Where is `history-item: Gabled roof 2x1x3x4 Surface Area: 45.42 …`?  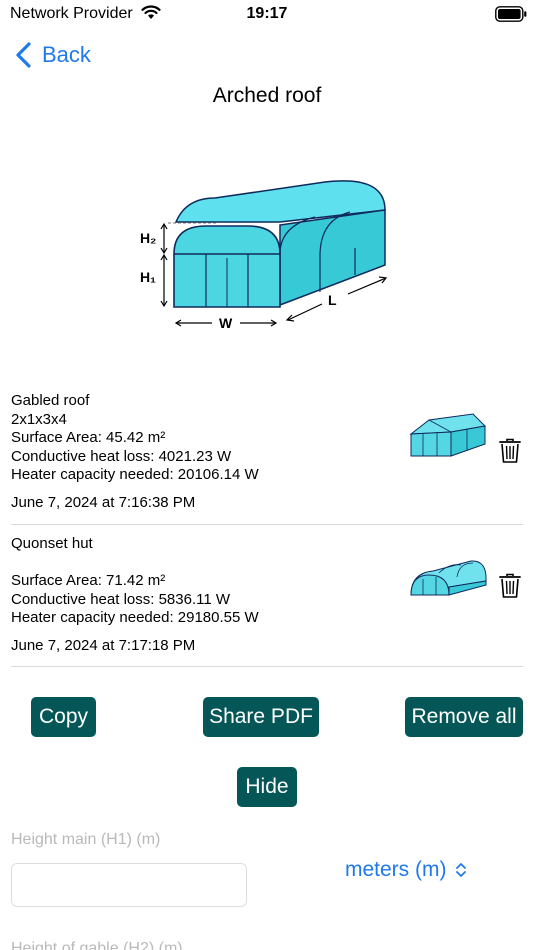 history-item: Gabled roof 2x1x3x4 Surface Area: 45.42 … is located at coordinates (267, 458).